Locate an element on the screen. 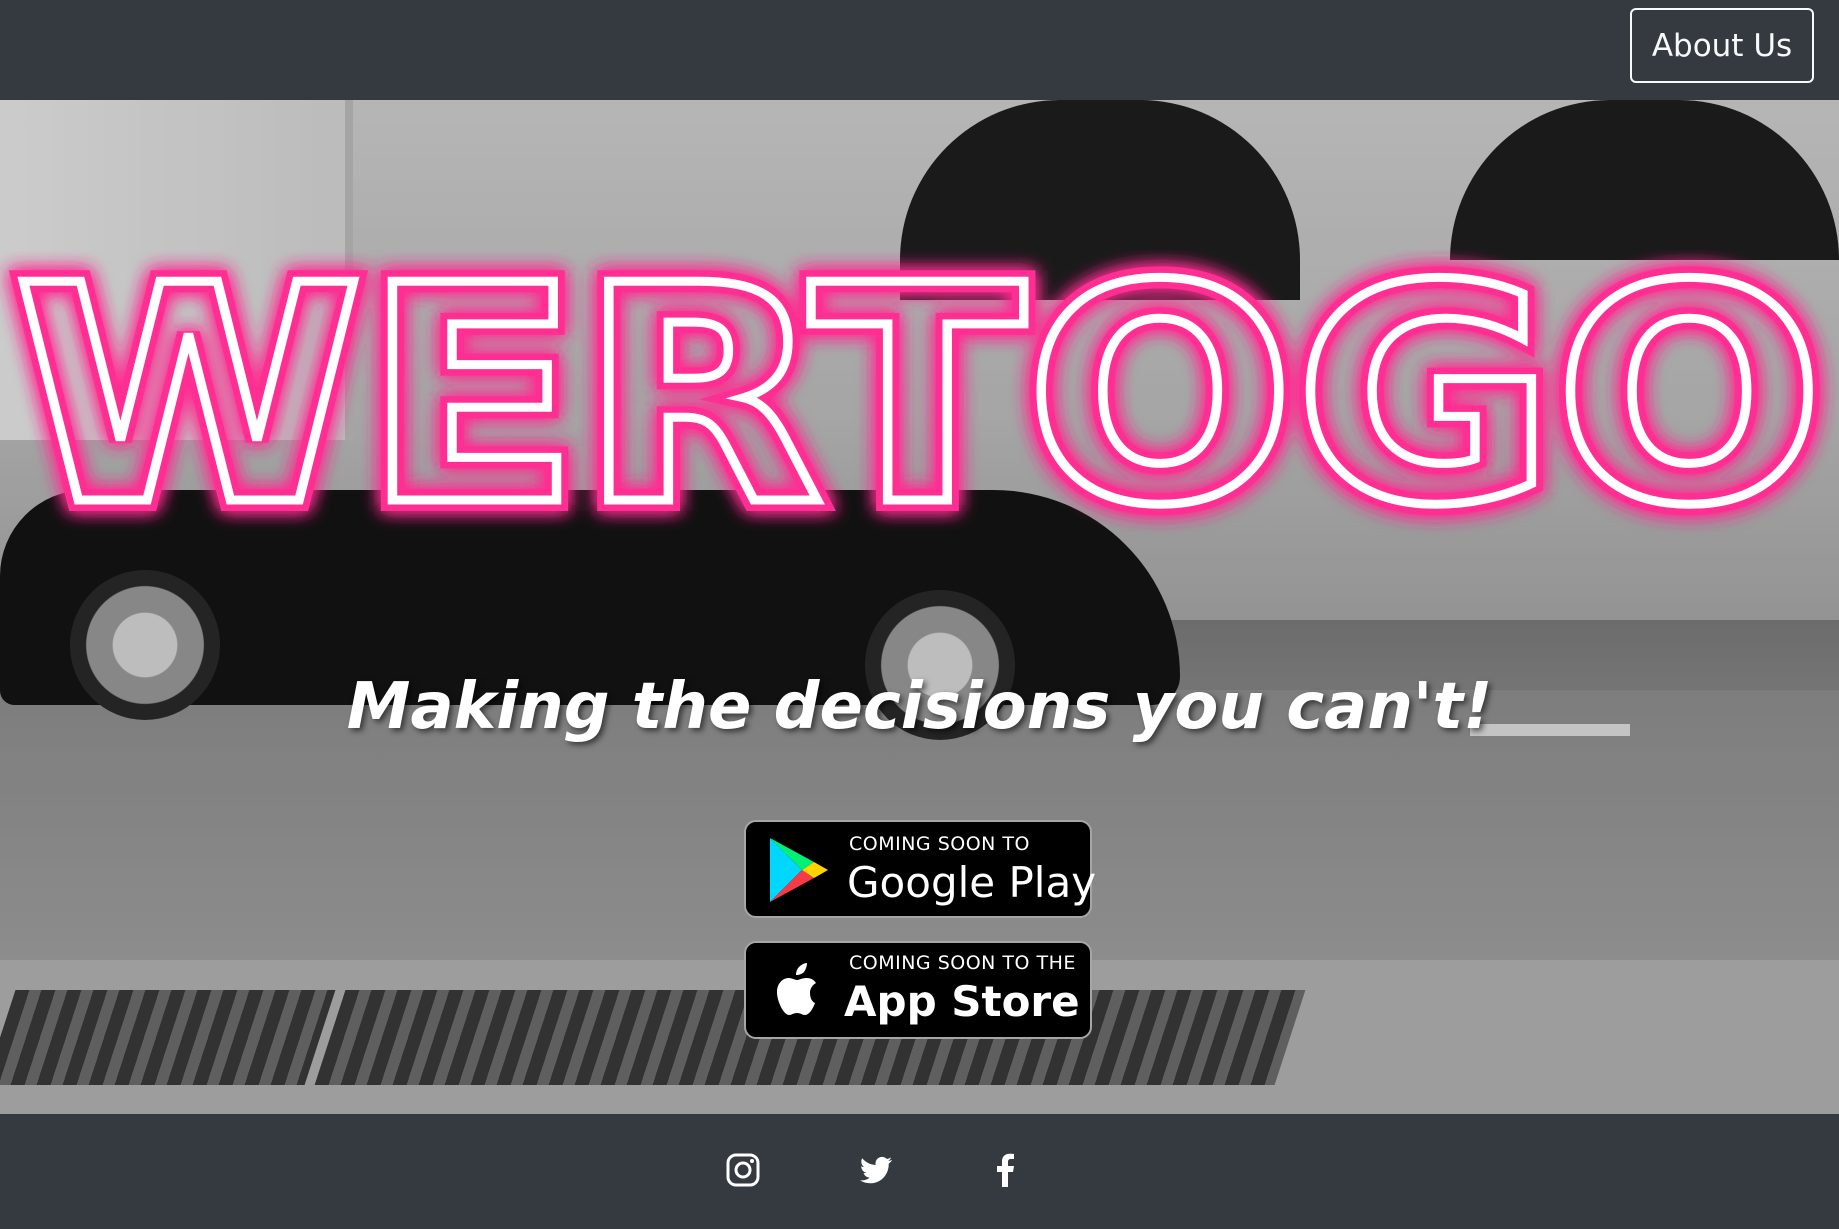 The width and height of the screenshot is (1839, 1229). instagram-icon is located at coordinates (743, 1170).